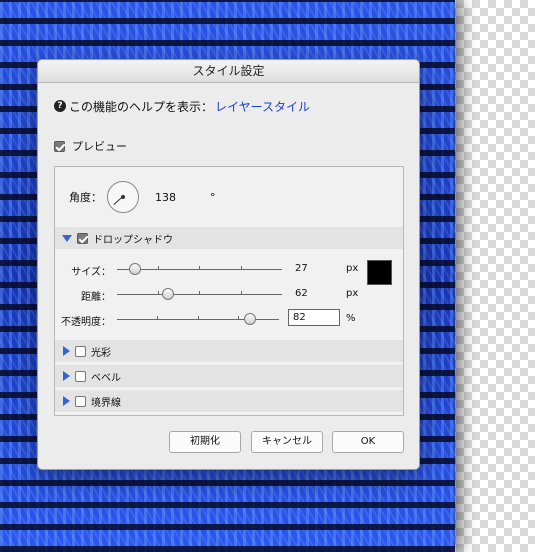 This screenshot has width=535, height=552. I want to click on distance-unit: px, so click(352, 293).